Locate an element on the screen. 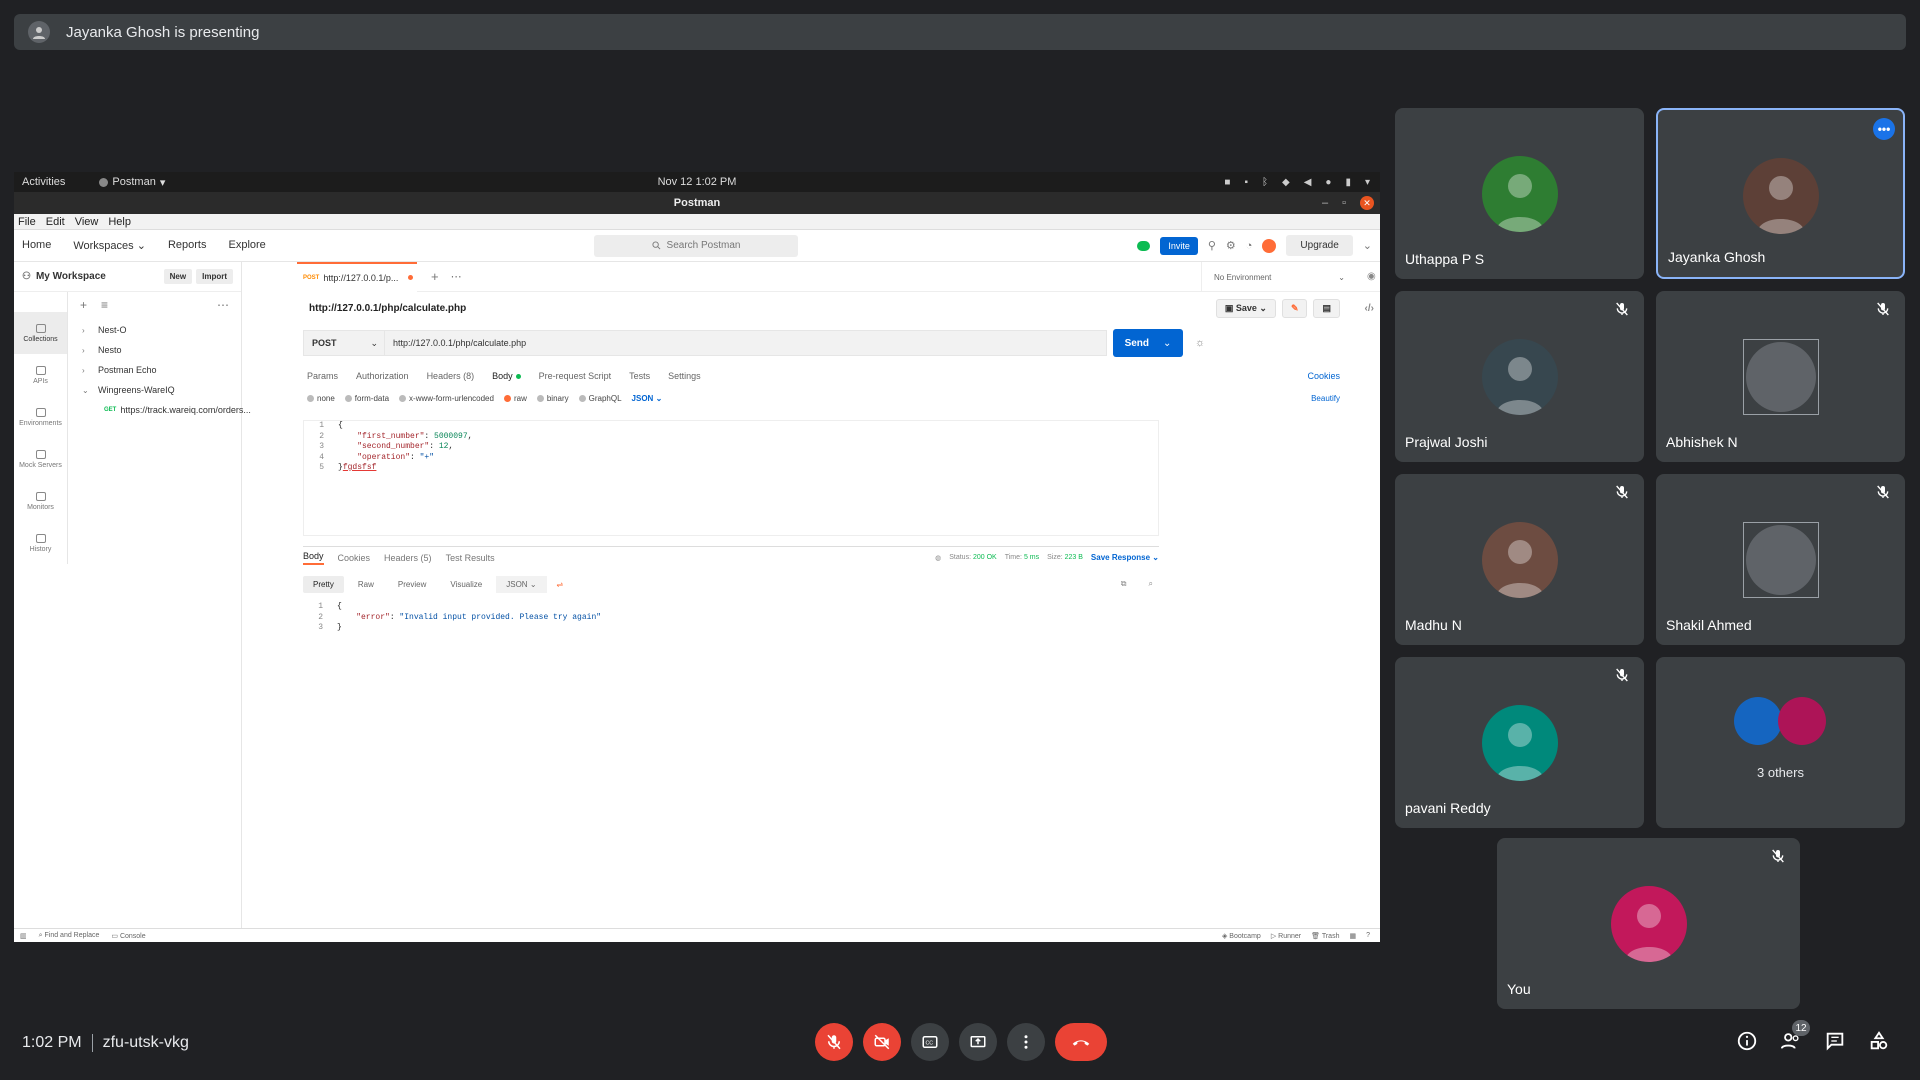 The height and width of the screenshot is (1080, 1920). help-icon: ? is located at coordinates (1368, 936).